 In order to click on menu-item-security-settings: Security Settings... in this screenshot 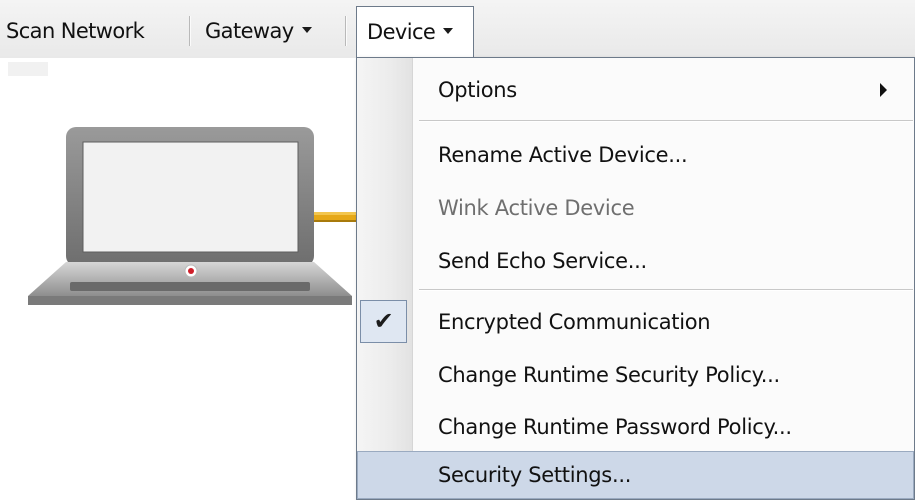, I will do `click(635, 475)`.